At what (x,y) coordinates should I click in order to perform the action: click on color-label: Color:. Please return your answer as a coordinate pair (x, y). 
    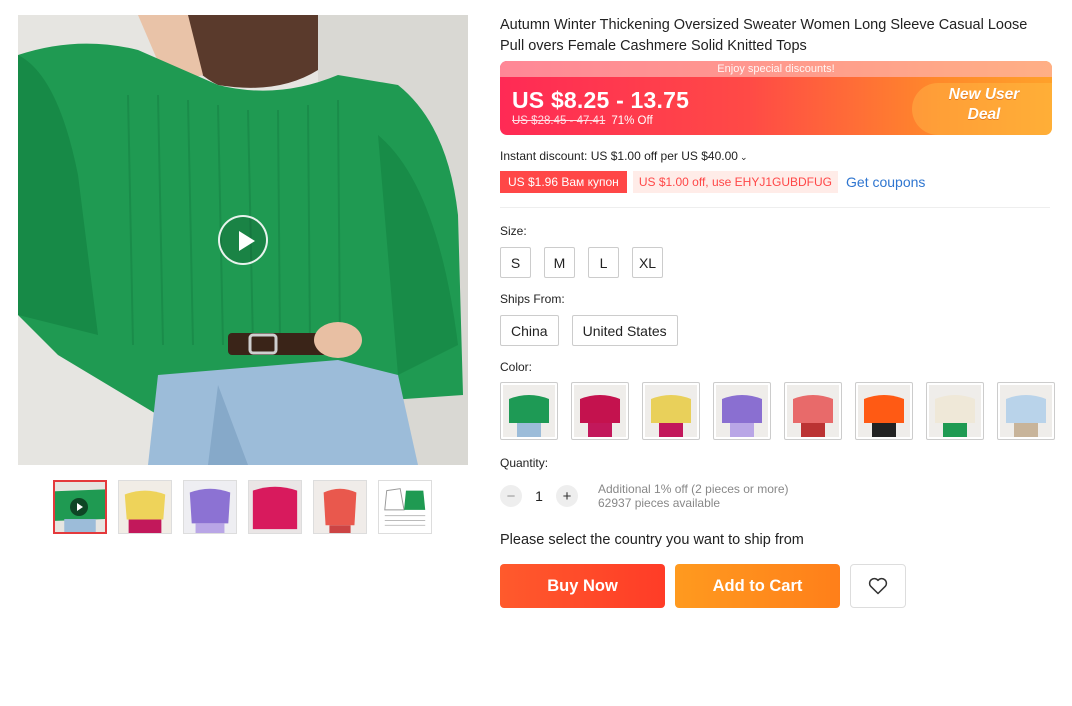
    Looking at the image, I should click on (516, 367).